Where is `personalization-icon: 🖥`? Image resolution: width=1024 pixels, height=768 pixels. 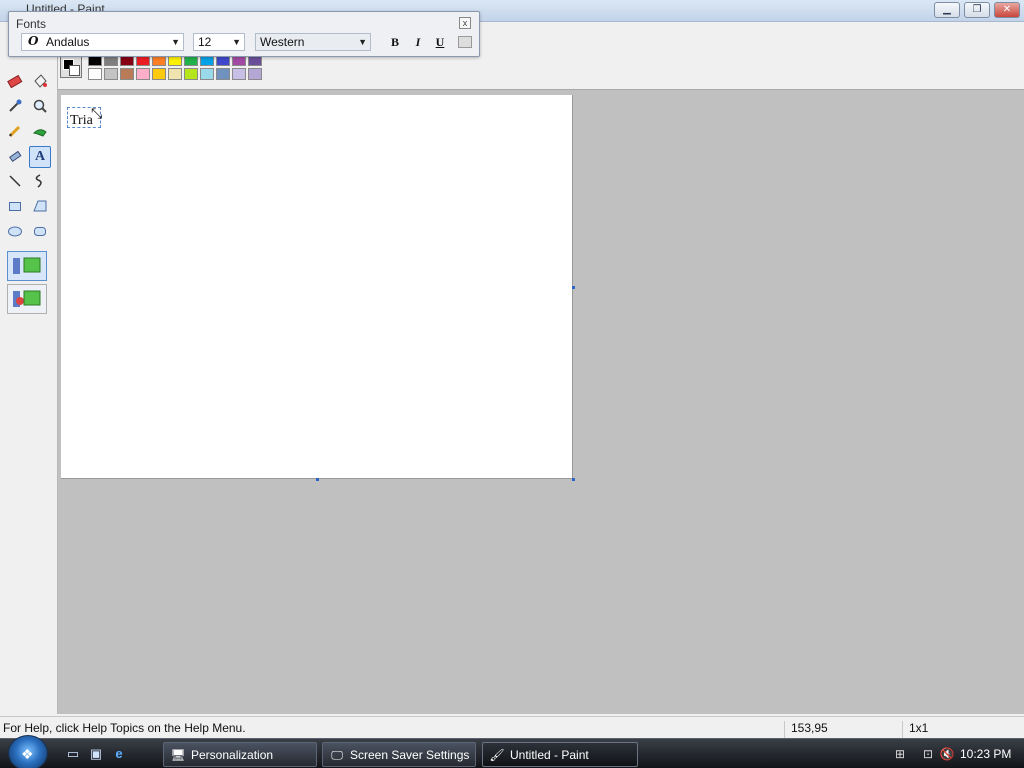
personalization-icon: 🖥 is located at coordinates (178, 755).